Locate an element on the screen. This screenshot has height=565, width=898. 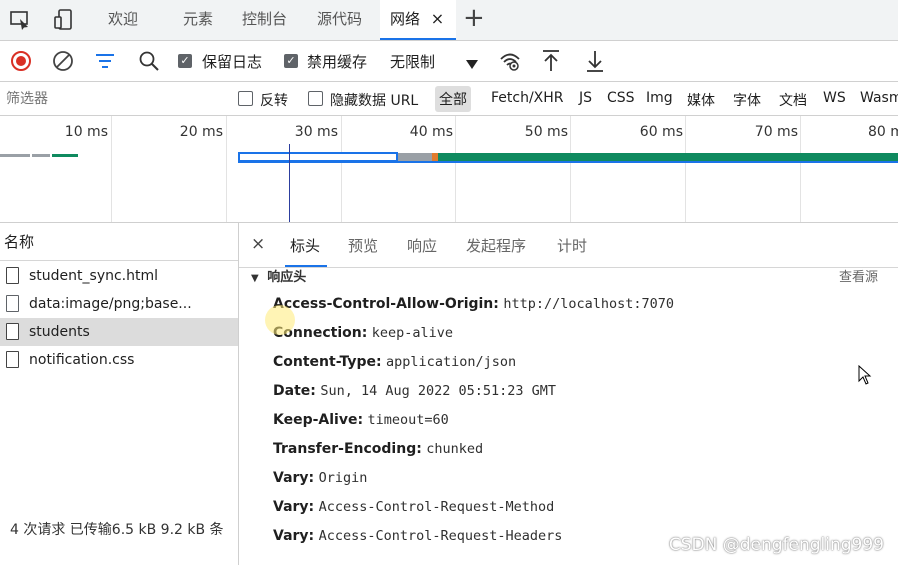
section-title: 响应头 is located at coordinates (287, 277).